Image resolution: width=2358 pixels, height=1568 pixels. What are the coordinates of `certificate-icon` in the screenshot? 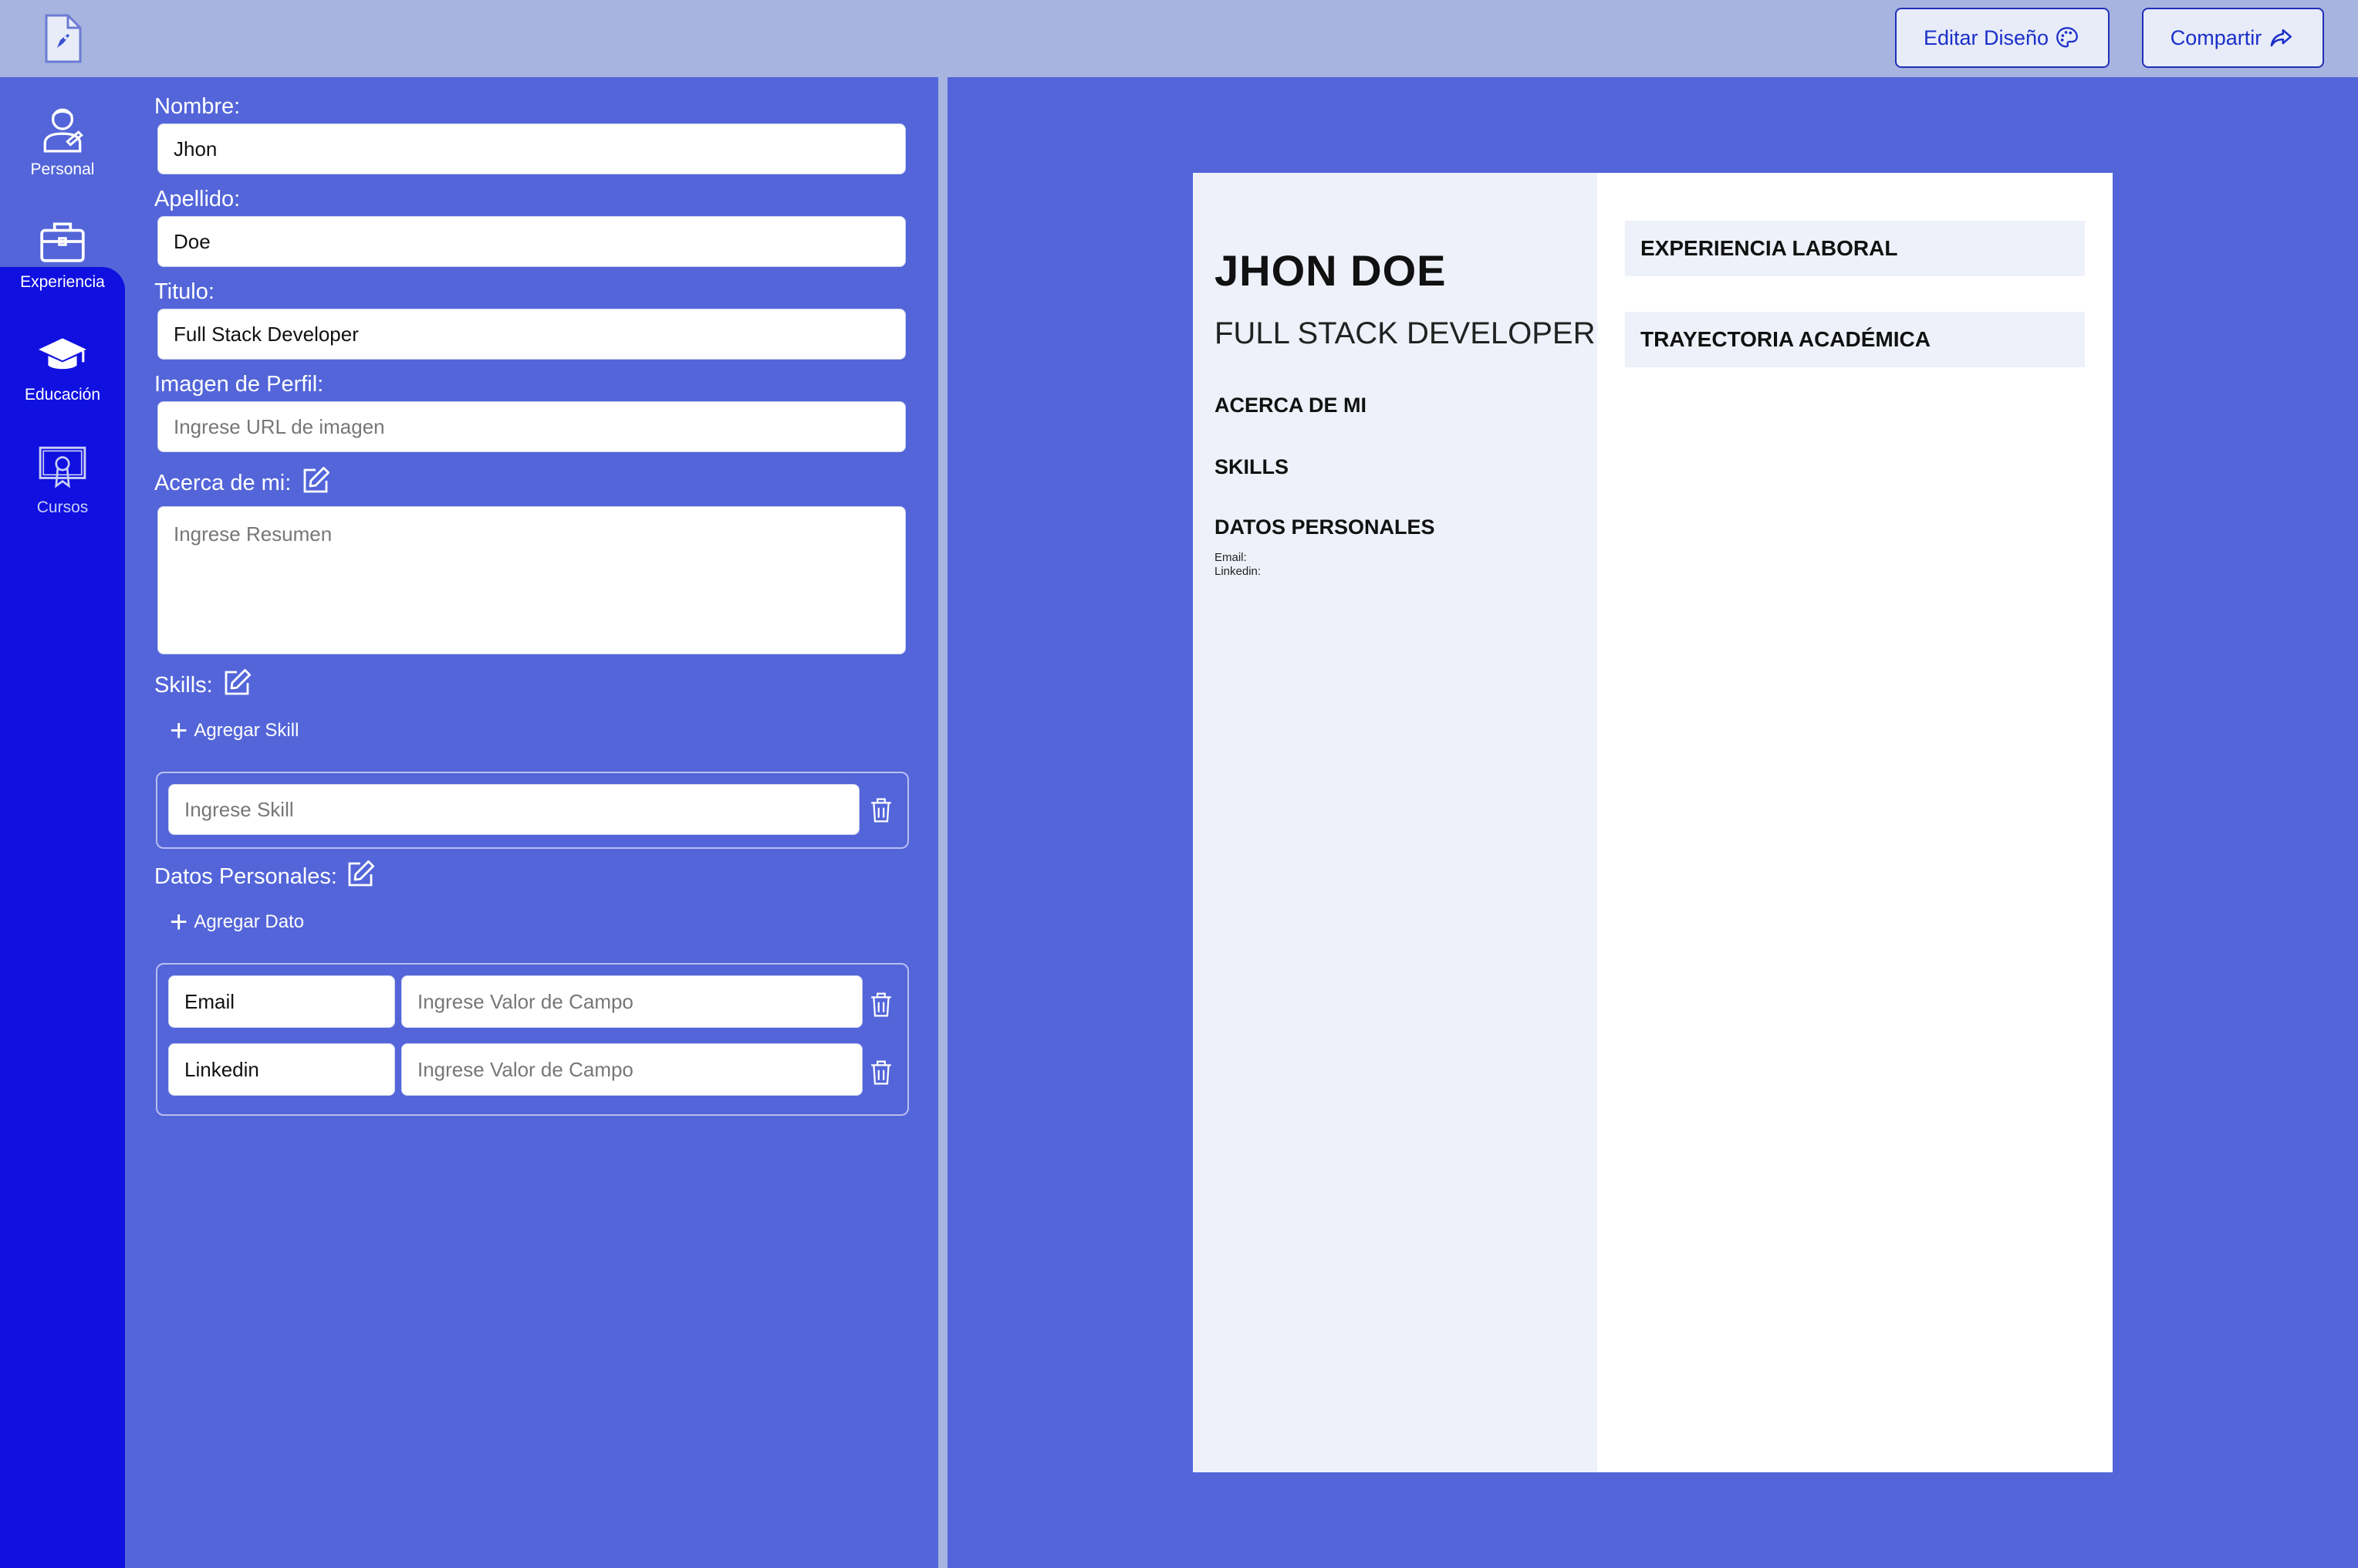 It's located at (63, 467).